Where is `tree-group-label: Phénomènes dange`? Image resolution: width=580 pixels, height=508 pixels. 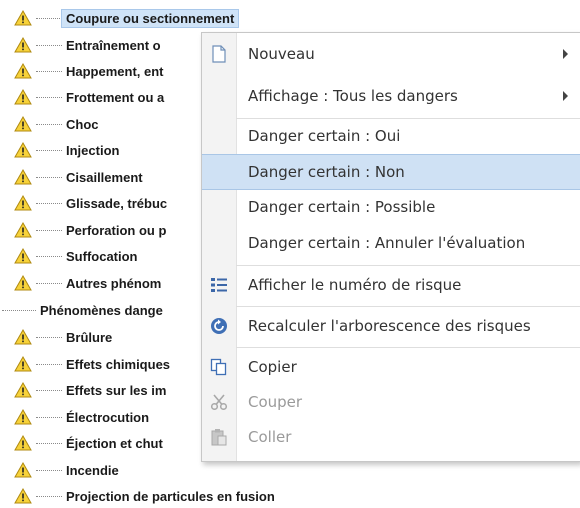
tree-group-label: Phénomènes dange is located at coordinates (101, 310).